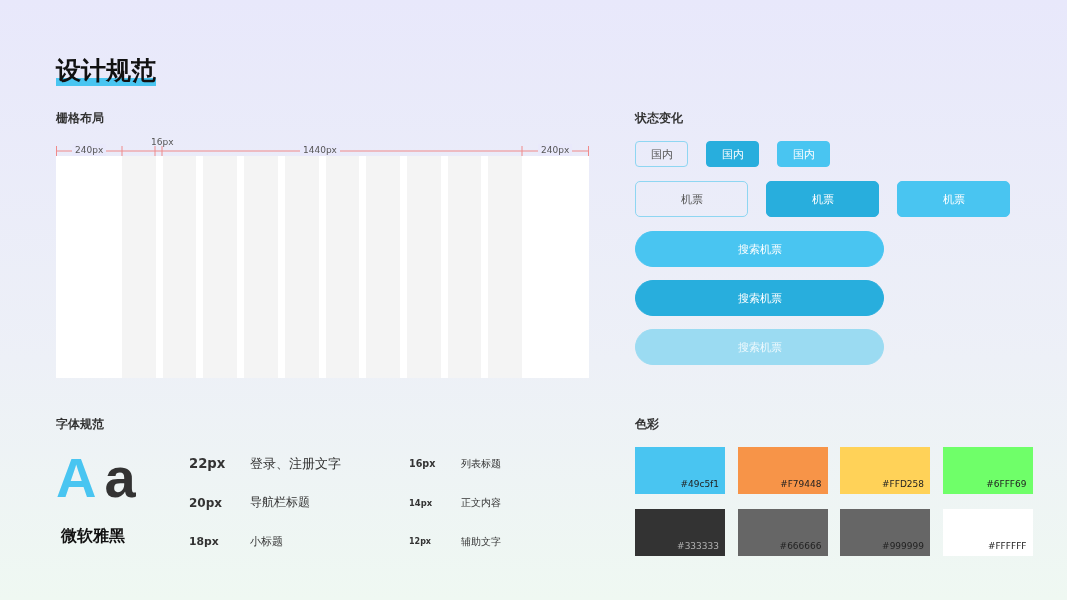 This screenshot has height=600, width=1067. I want to click on section-heading: 状态变化, so click(659, 118).